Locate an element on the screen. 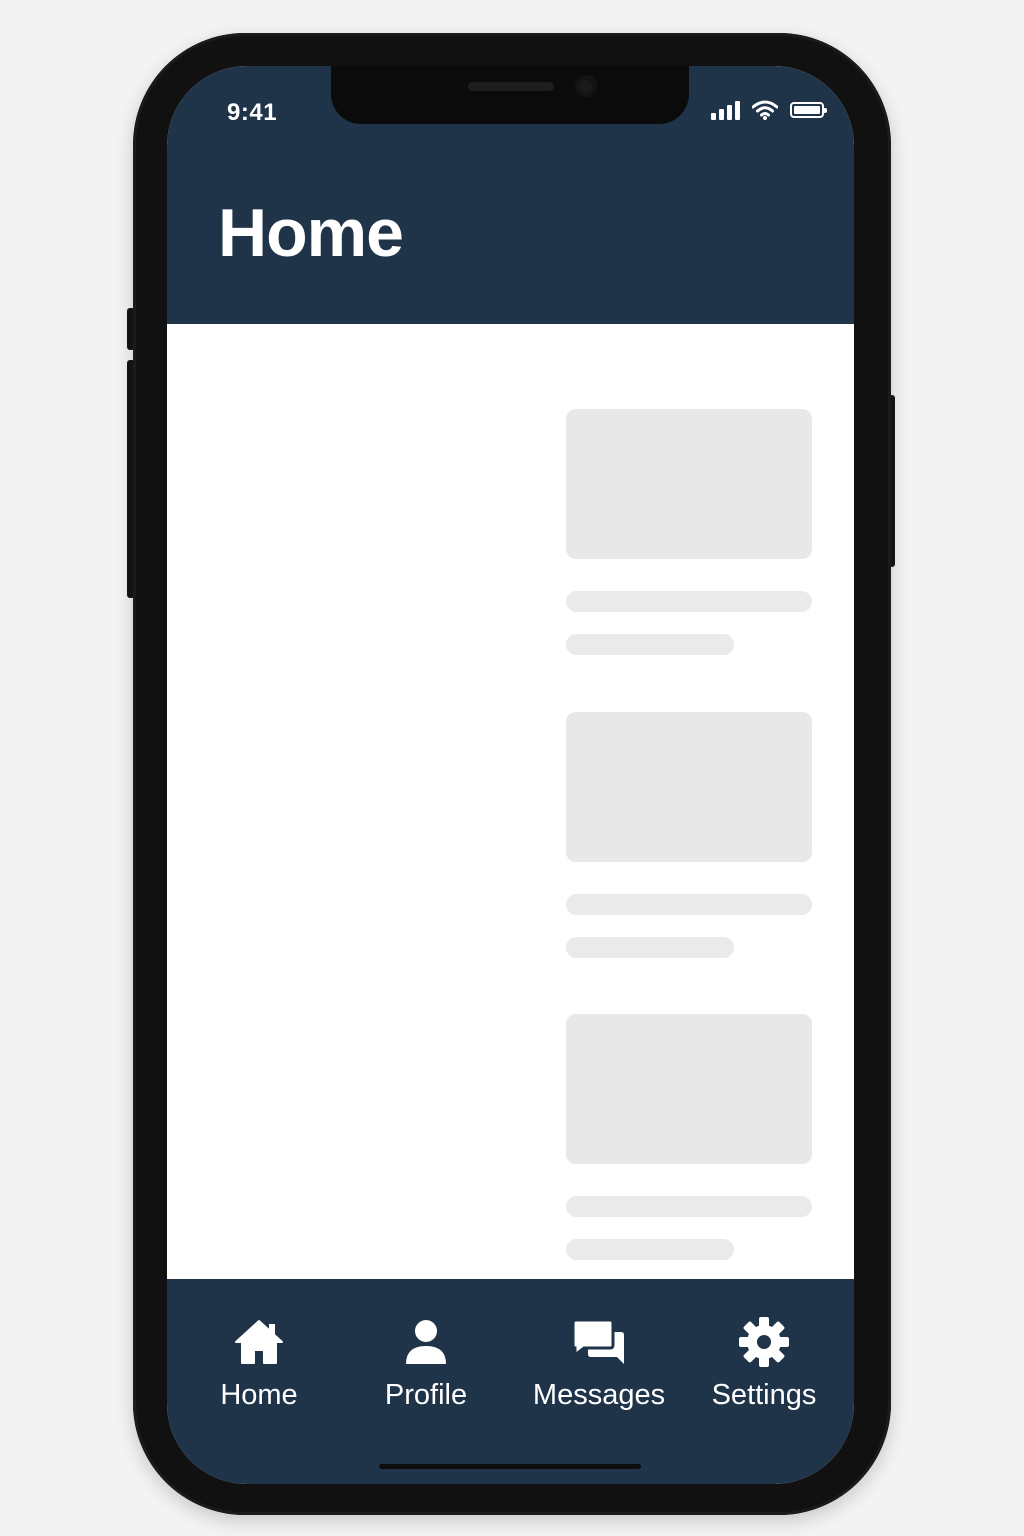  speaker-grille is located at coordinates (511, 86).